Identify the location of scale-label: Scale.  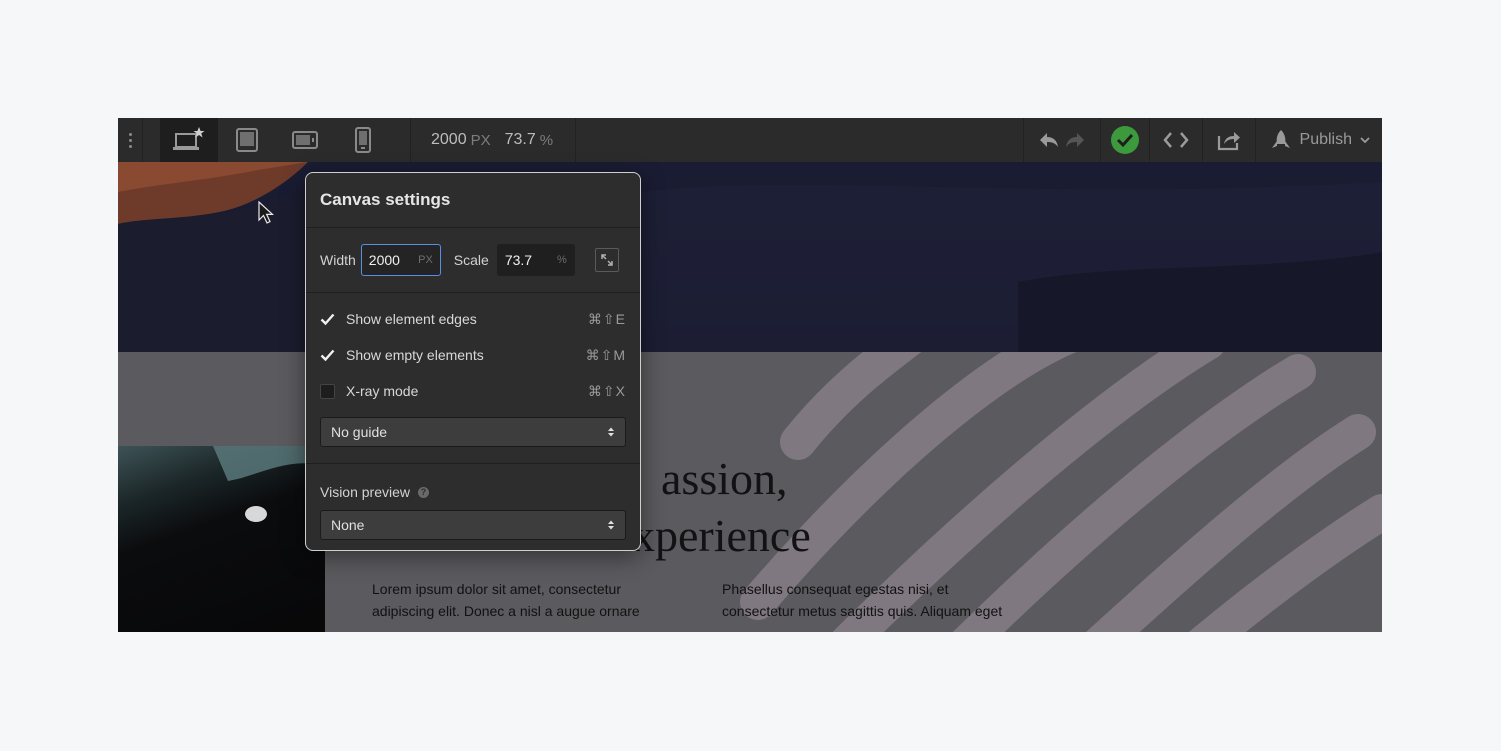
(471, 260).